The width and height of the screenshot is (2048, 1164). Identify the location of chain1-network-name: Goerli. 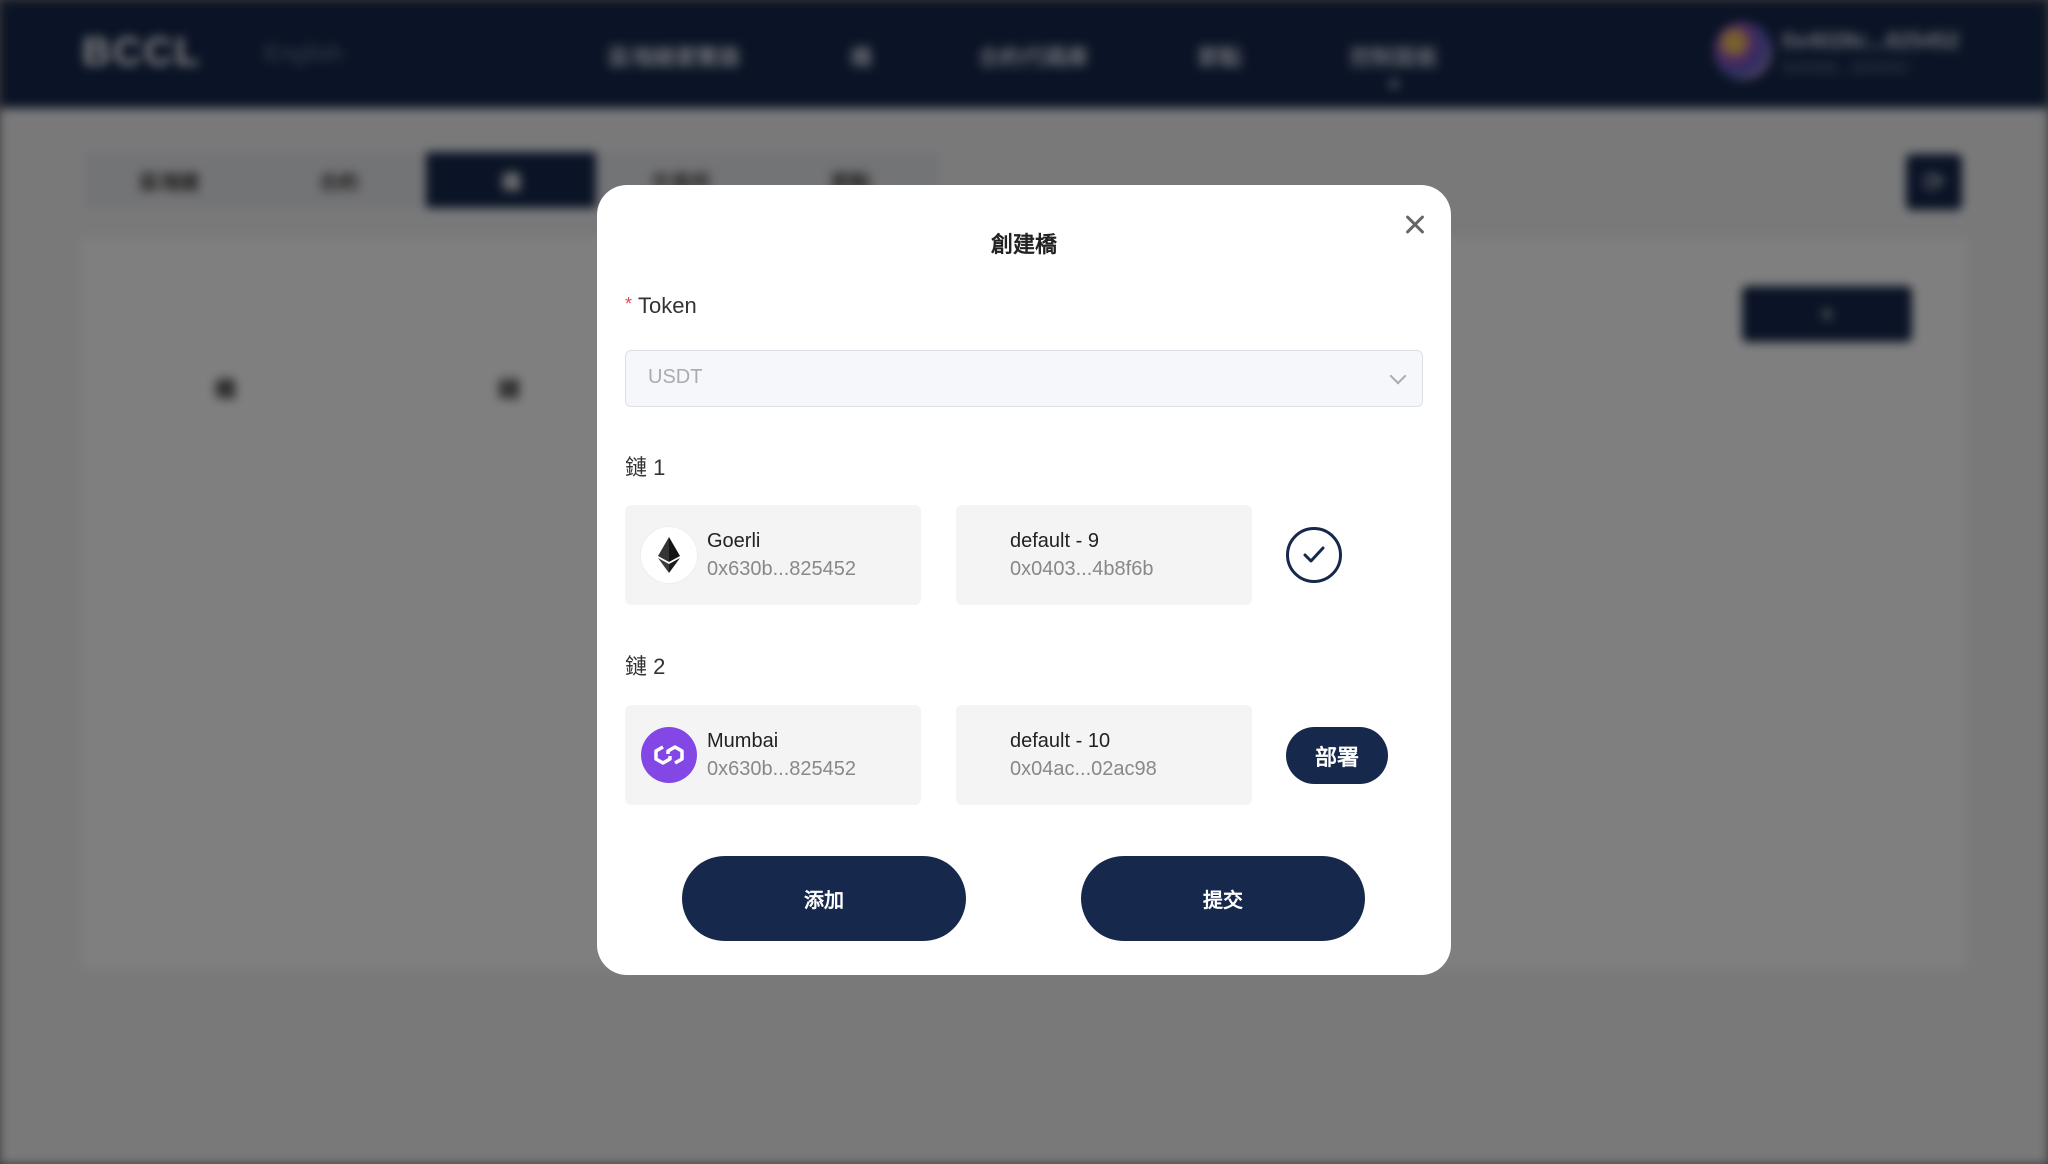
(734, 541).